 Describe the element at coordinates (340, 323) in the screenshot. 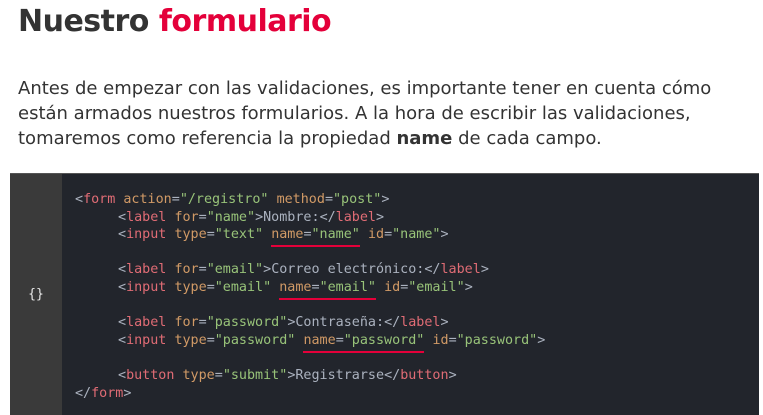

I see `code-token: Contraseña:` at that location.